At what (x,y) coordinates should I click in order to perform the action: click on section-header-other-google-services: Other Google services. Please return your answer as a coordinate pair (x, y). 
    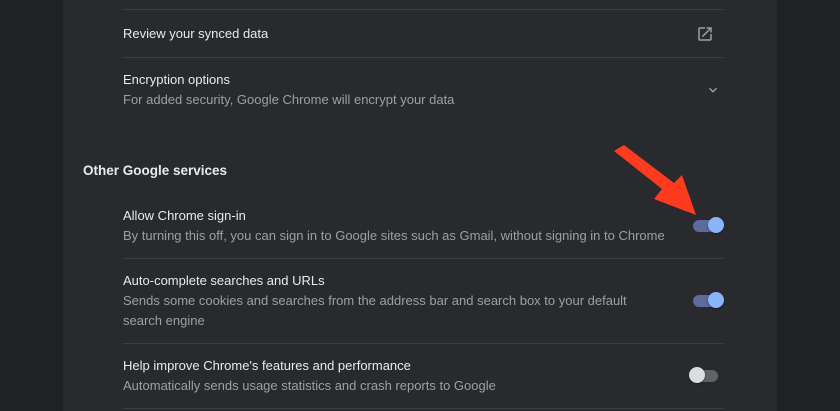
    Looking at the image, I should click on (155, 170).